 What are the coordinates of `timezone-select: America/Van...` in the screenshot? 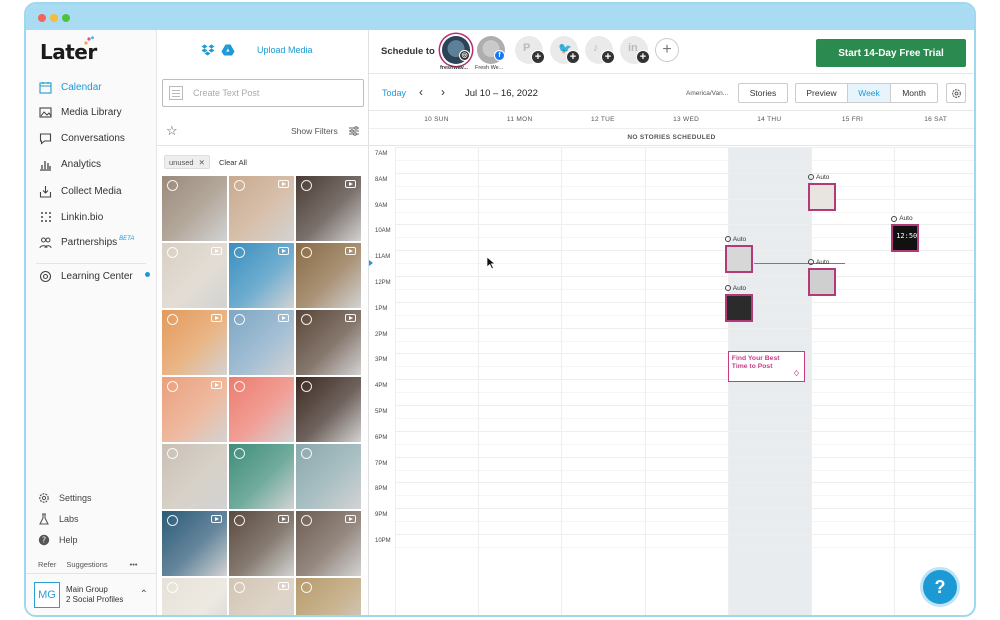 It's located at (707, 93).